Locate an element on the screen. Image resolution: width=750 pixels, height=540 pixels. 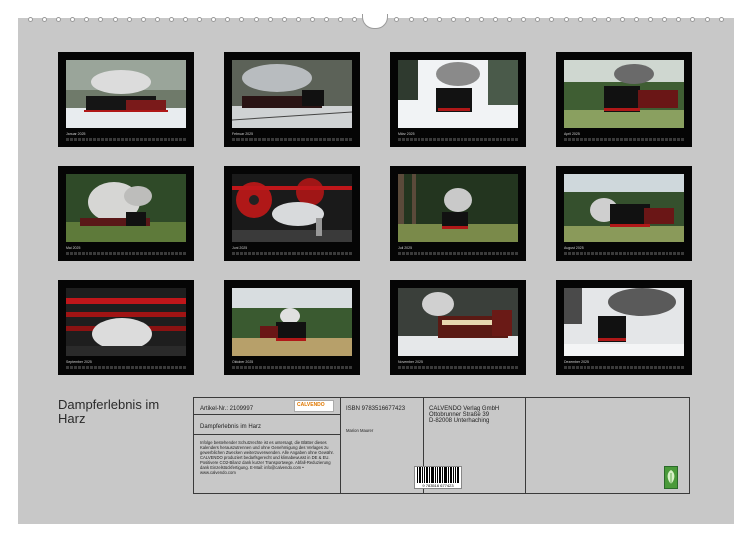
month-tile-june: Juni 2025 is located at coordinates (292, 213).